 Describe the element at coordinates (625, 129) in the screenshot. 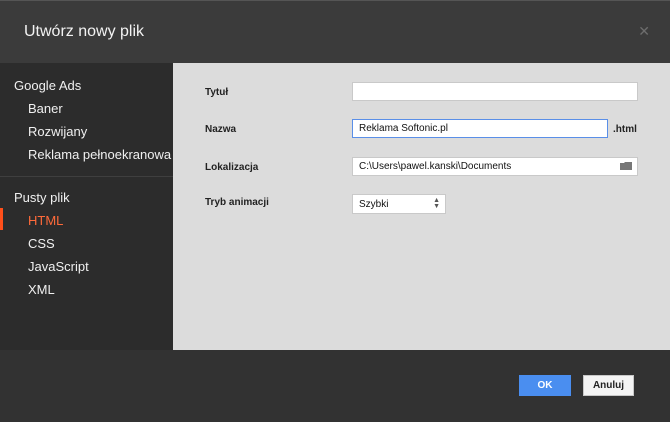

I see `name-suffix: .html` at that location.